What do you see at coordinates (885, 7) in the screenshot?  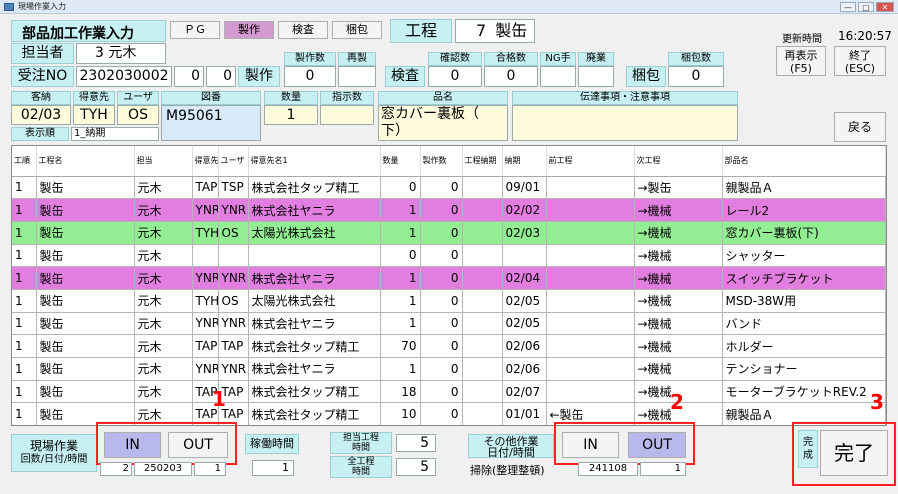 I see `close-icon: ✕` at bounding box center [885, 7].